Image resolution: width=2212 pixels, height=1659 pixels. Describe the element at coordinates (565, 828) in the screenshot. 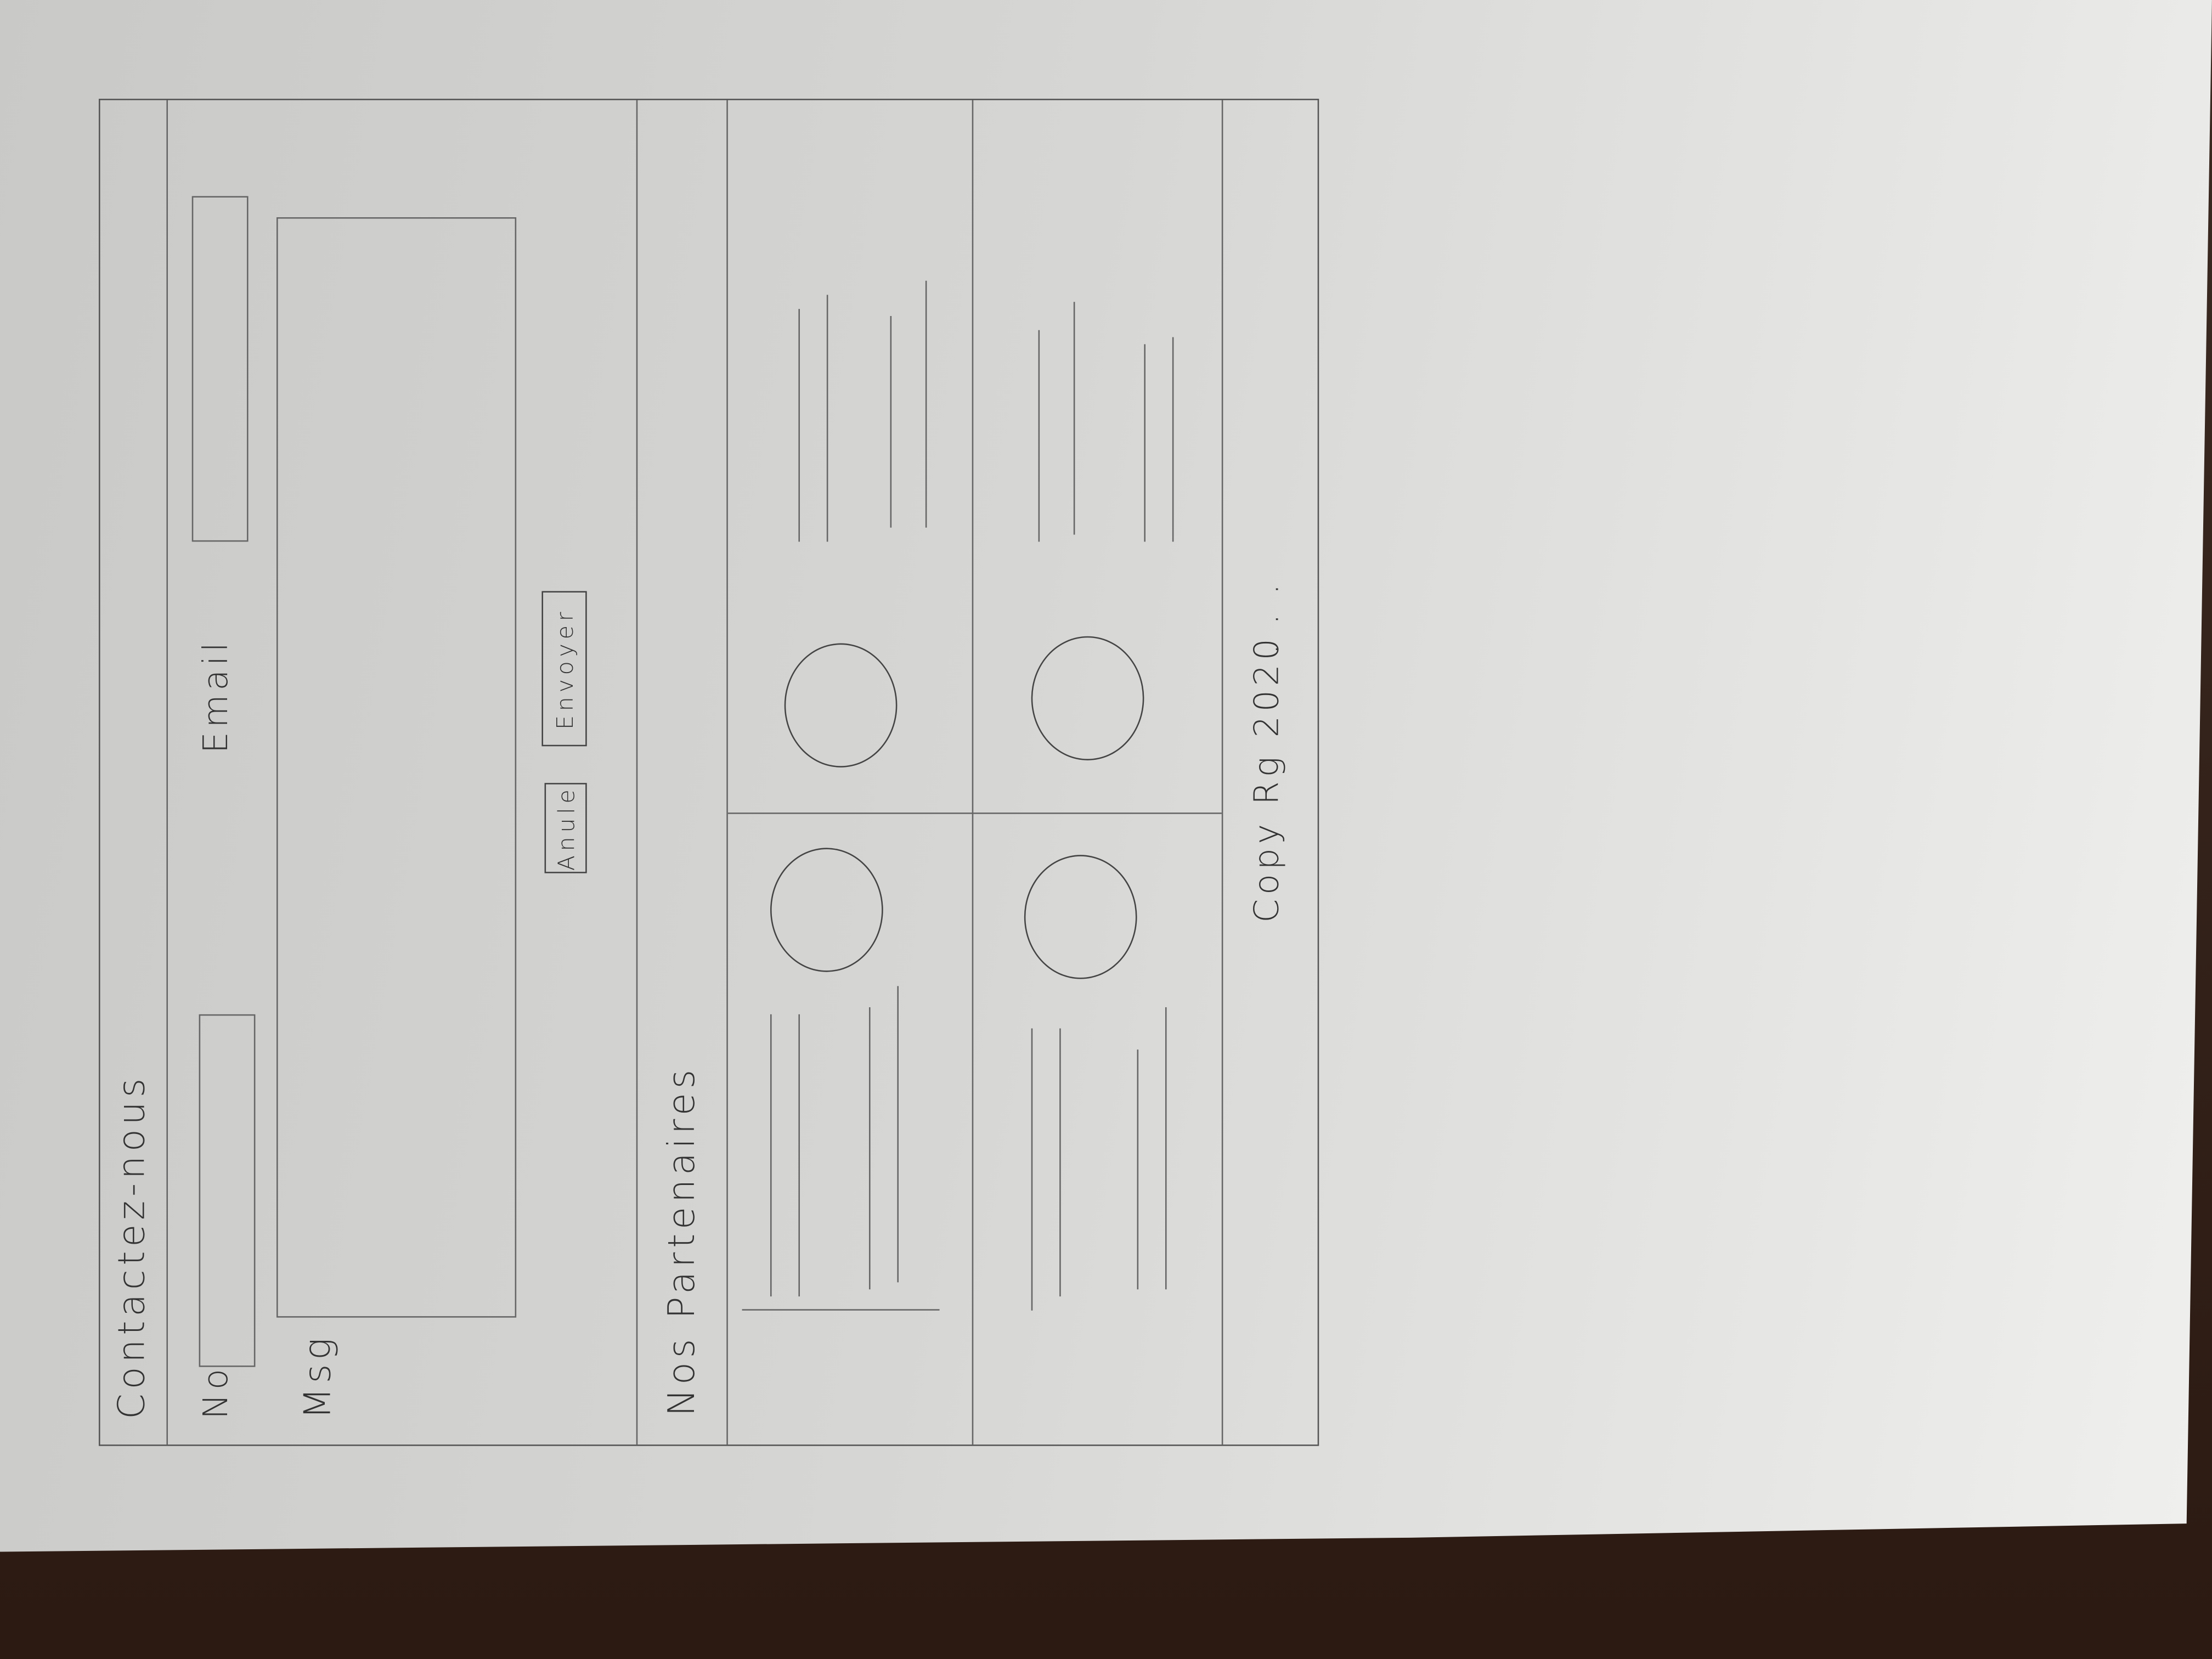

I see `cancel-button: Anule` at that location.